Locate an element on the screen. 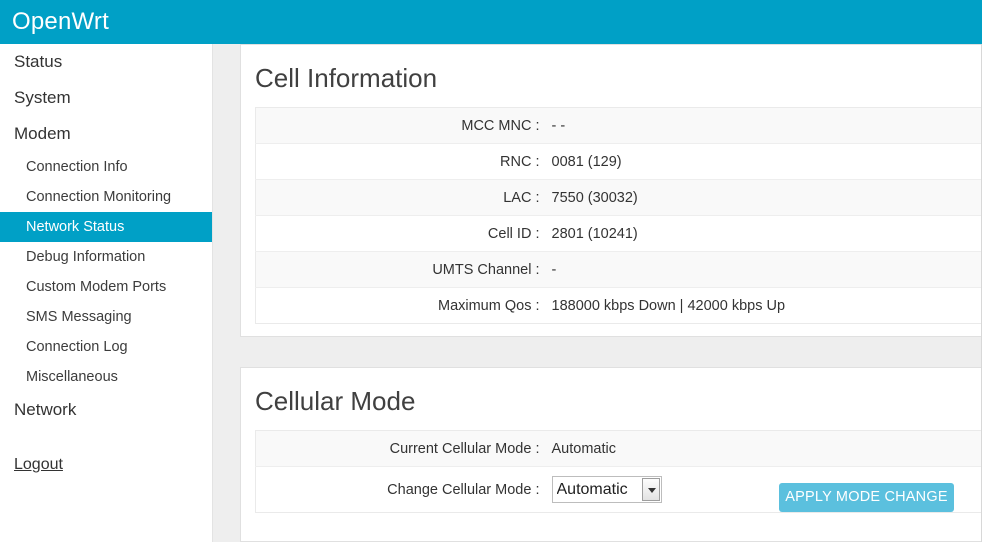  sidebar-item-custom-modem-ports: Custom Modem Ports is located at coordinates (106, 287).